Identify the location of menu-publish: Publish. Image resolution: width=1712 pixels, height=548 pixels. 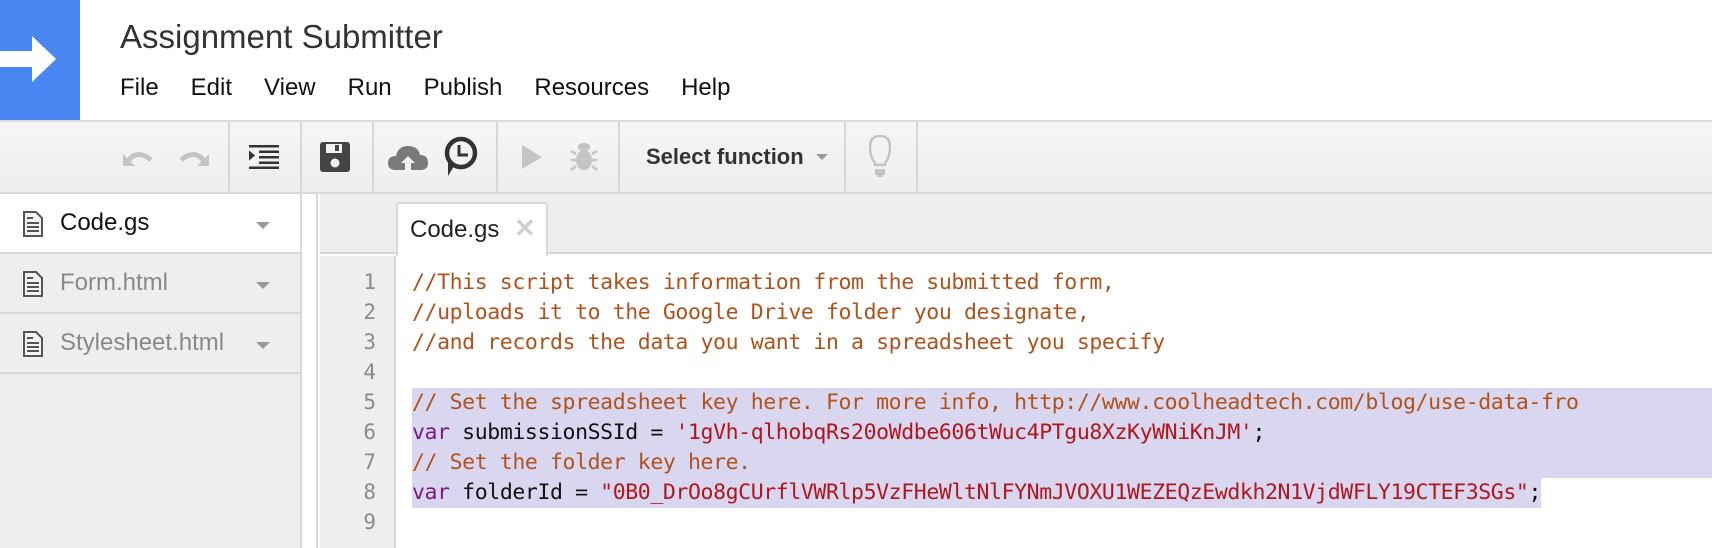
(463, 88).